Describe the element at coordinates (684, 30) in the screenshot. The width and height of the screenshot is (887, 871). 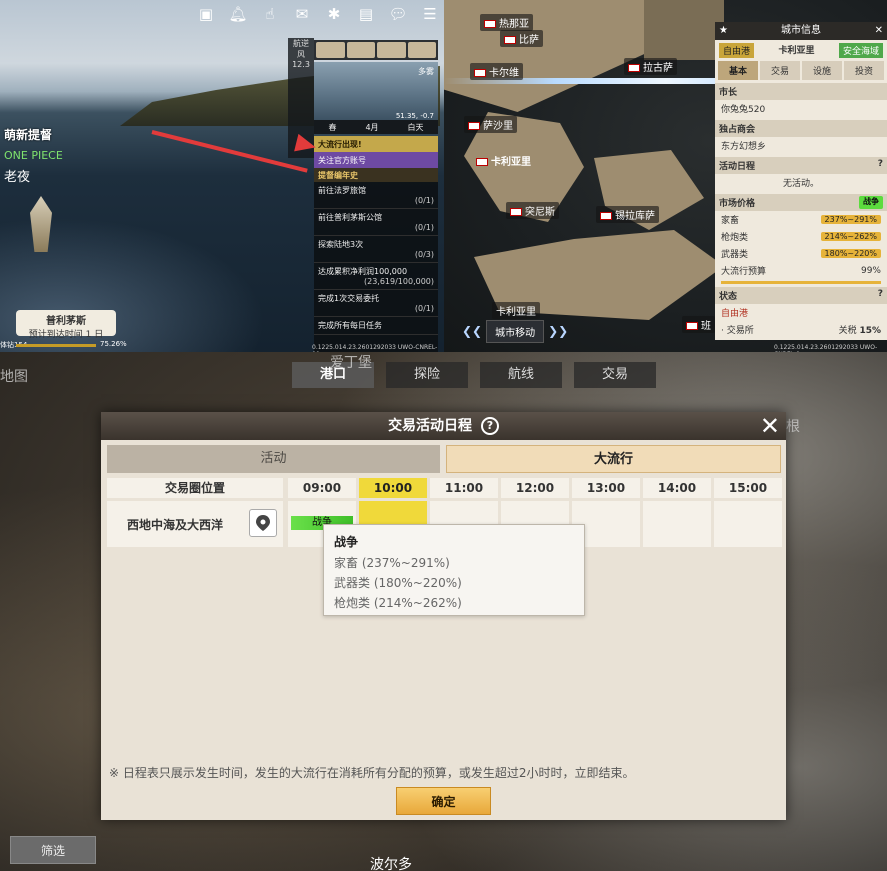
I see `land-italy` at that location.